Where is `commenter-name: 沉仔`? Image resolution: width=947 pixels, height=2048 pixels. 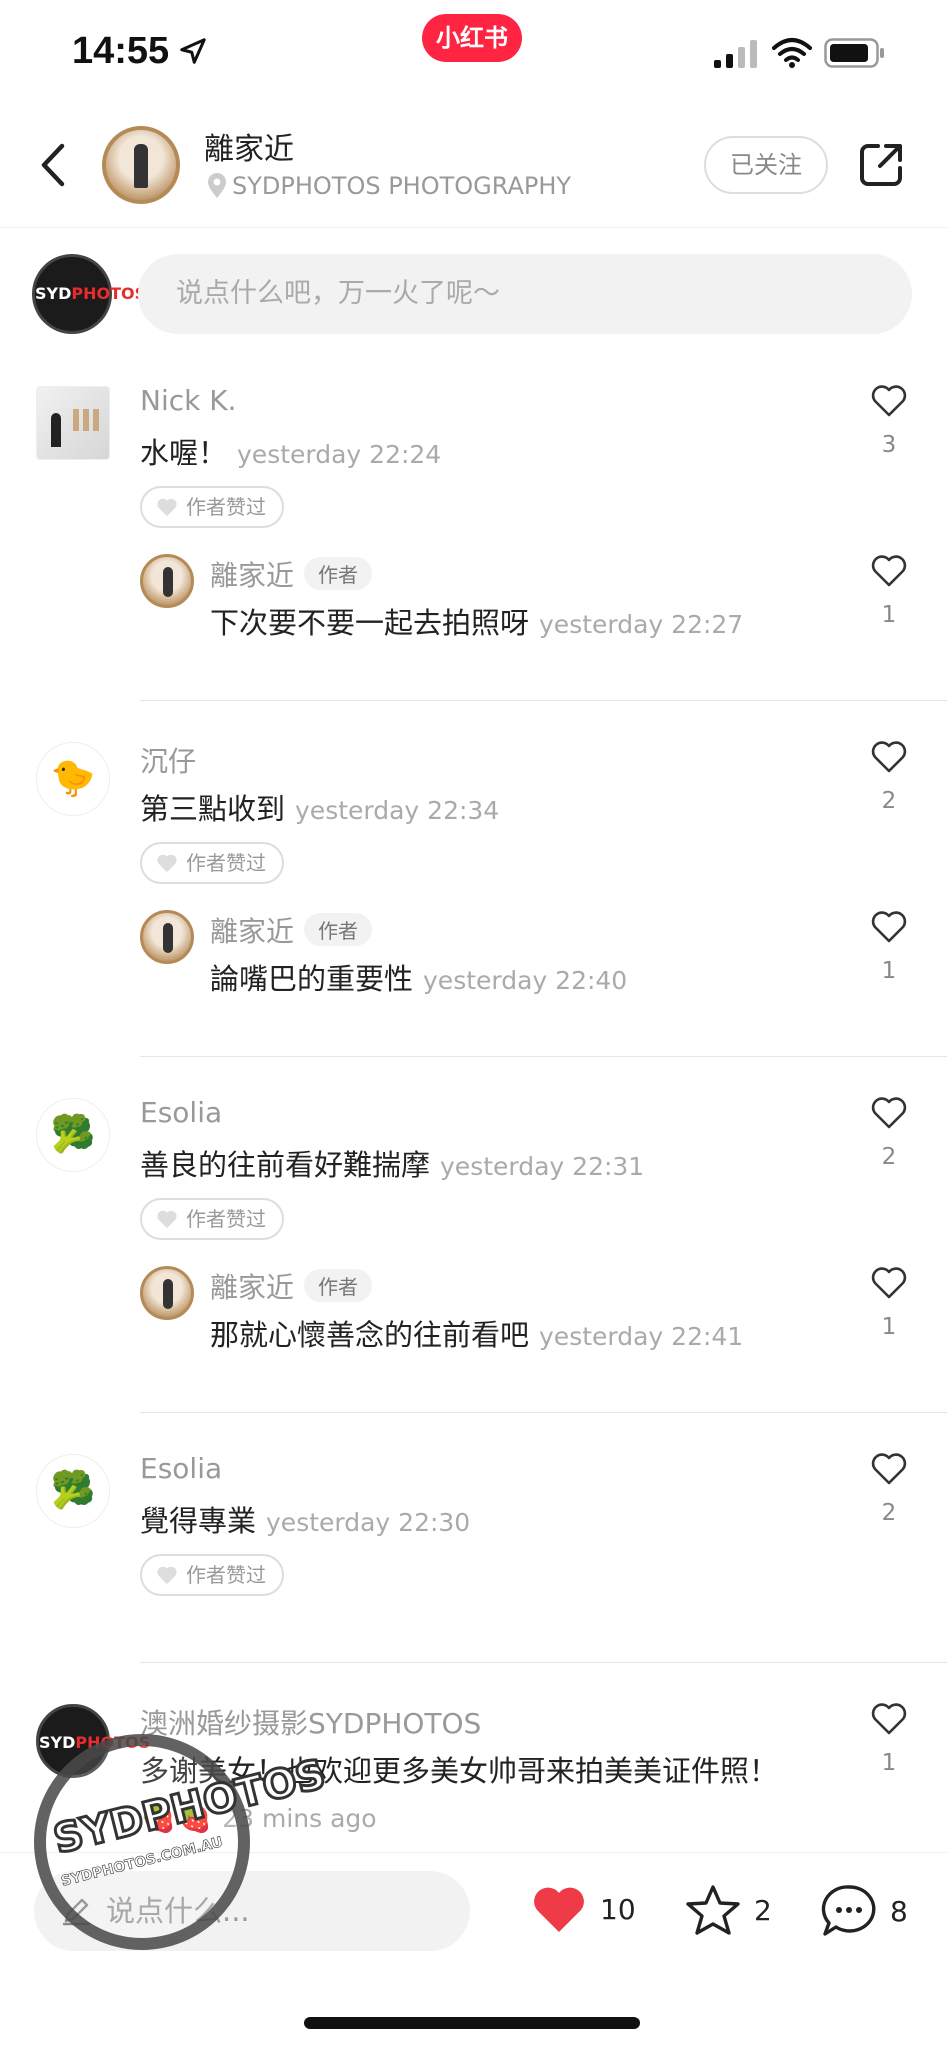
commenter-name: 沉仔 is located at coordinates (168, 760).